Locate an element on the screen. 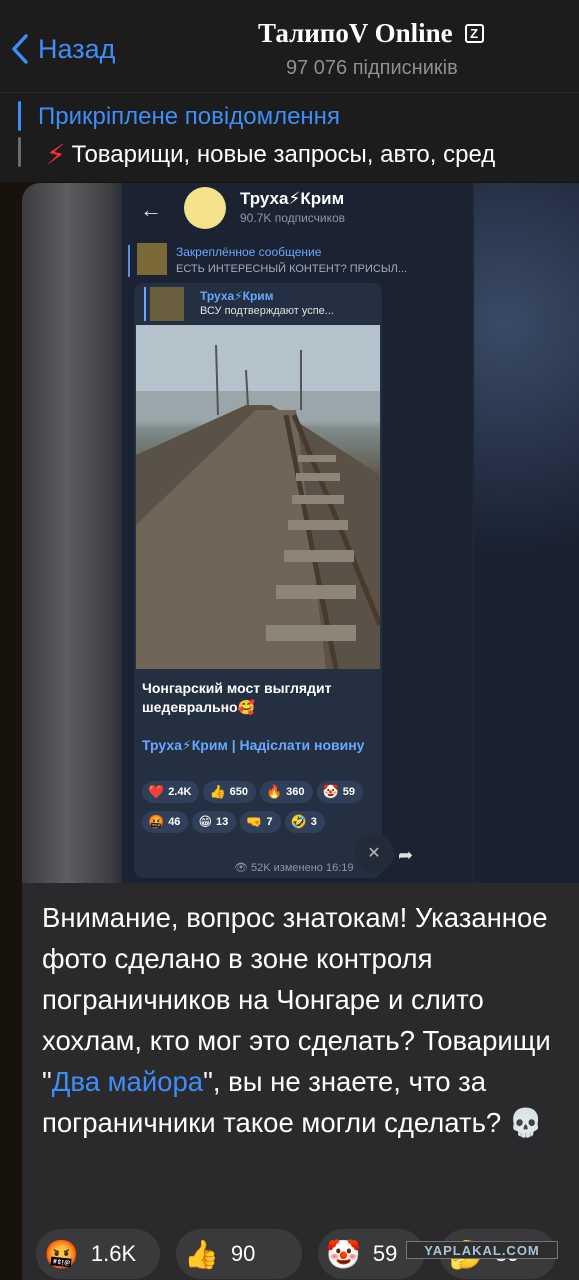 This screenshot has height=1280, width=579. pinned-text: Товарищи, новые запросы, авто, сред is located at coordinates (283, 154).